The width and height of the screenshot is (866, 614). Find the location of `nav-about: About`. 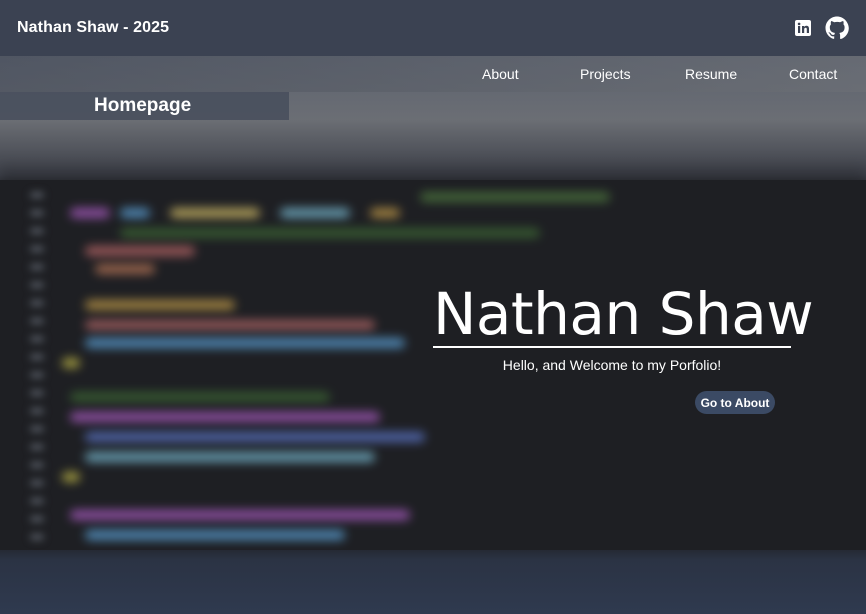

nav-about: About is located at coordinates (500, 74).